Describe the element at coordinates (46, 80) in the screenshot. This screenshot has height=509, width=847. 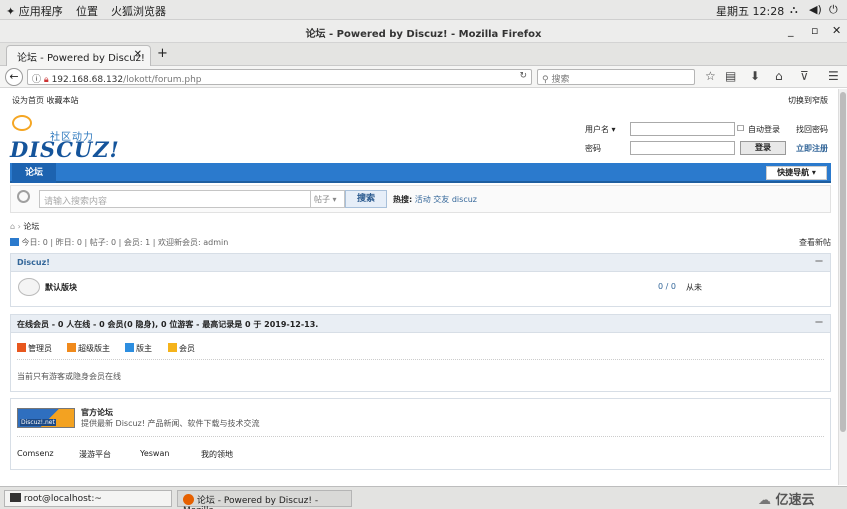
I see `insecure-lock-icon: 🔒︎` at that location.